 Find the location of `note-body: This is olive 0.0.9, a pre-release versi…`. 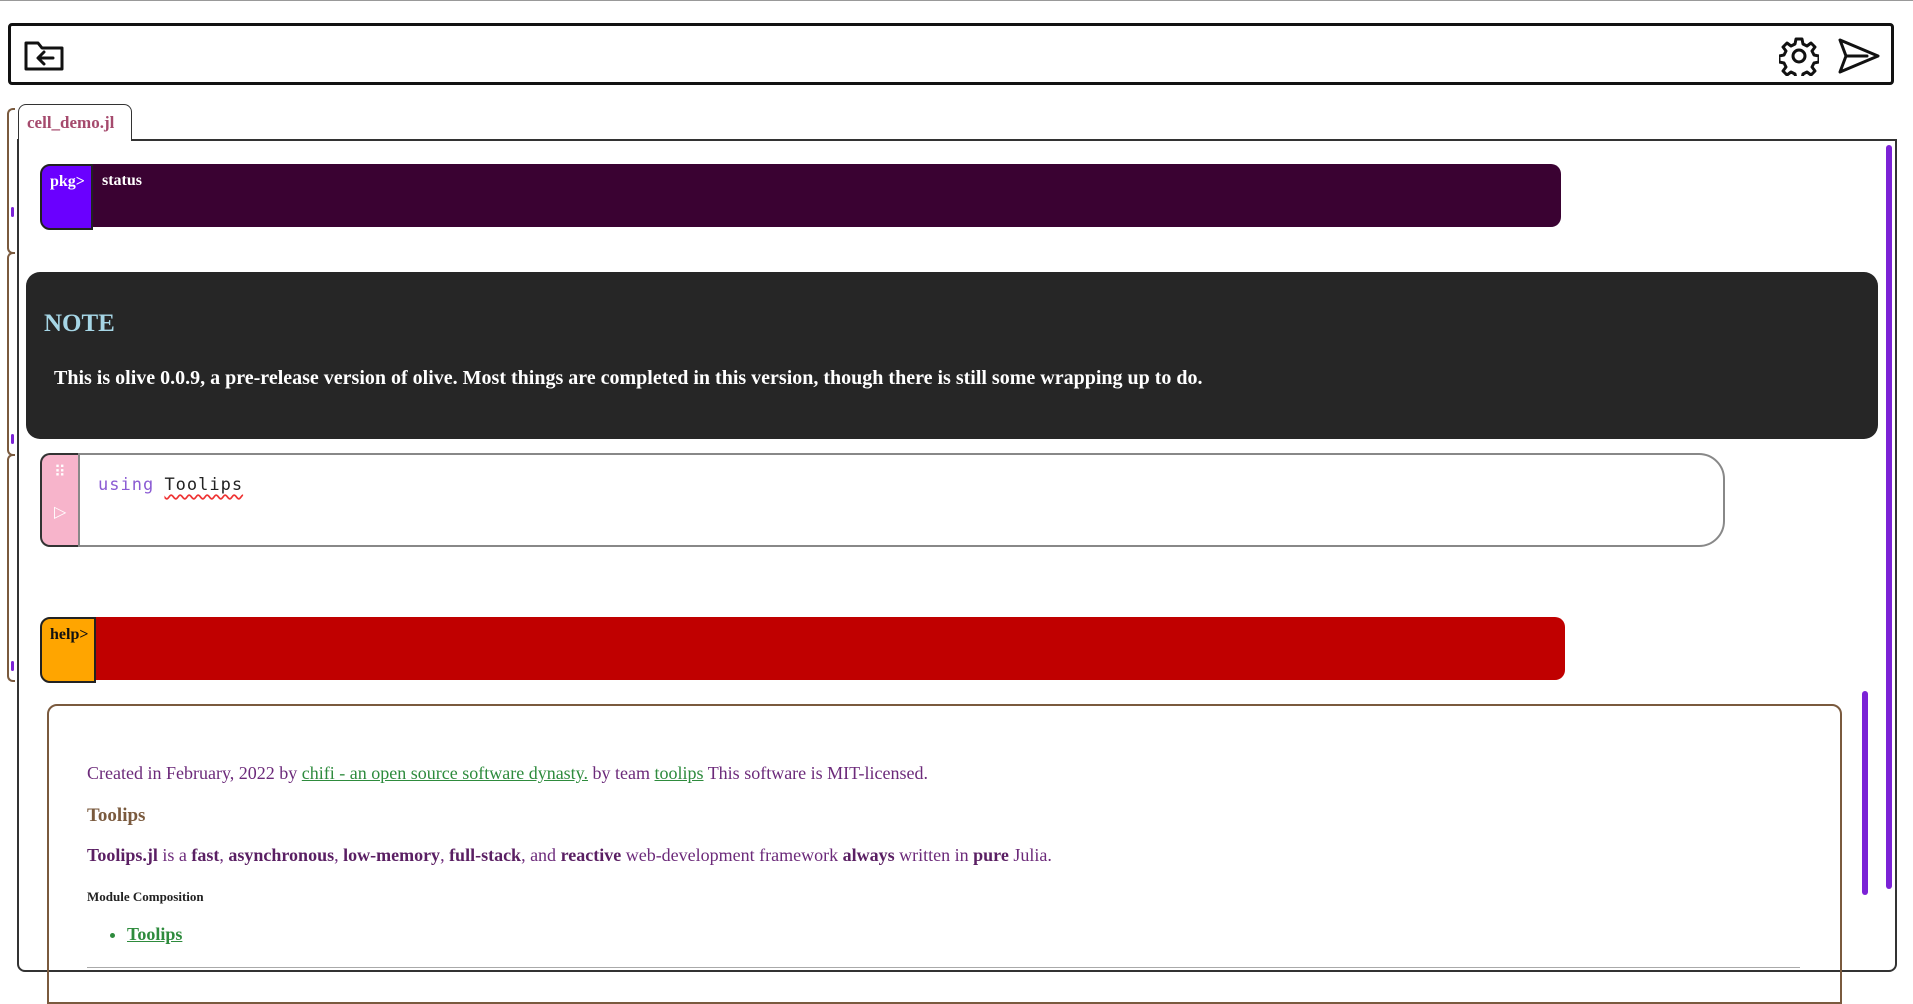

note-body: This is olive 0.0.9, a pre-release versi… is located at coordinates (628, 378).